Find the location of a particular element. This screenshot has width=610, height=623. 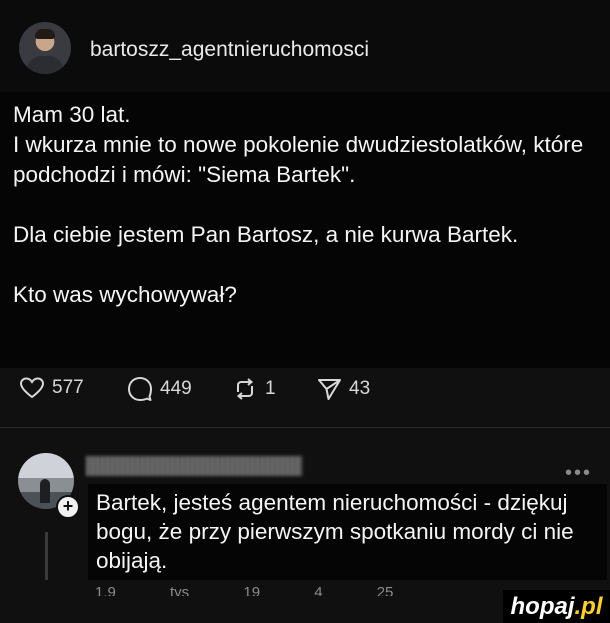

like-button: 577 is located at coordinates (51, 388).